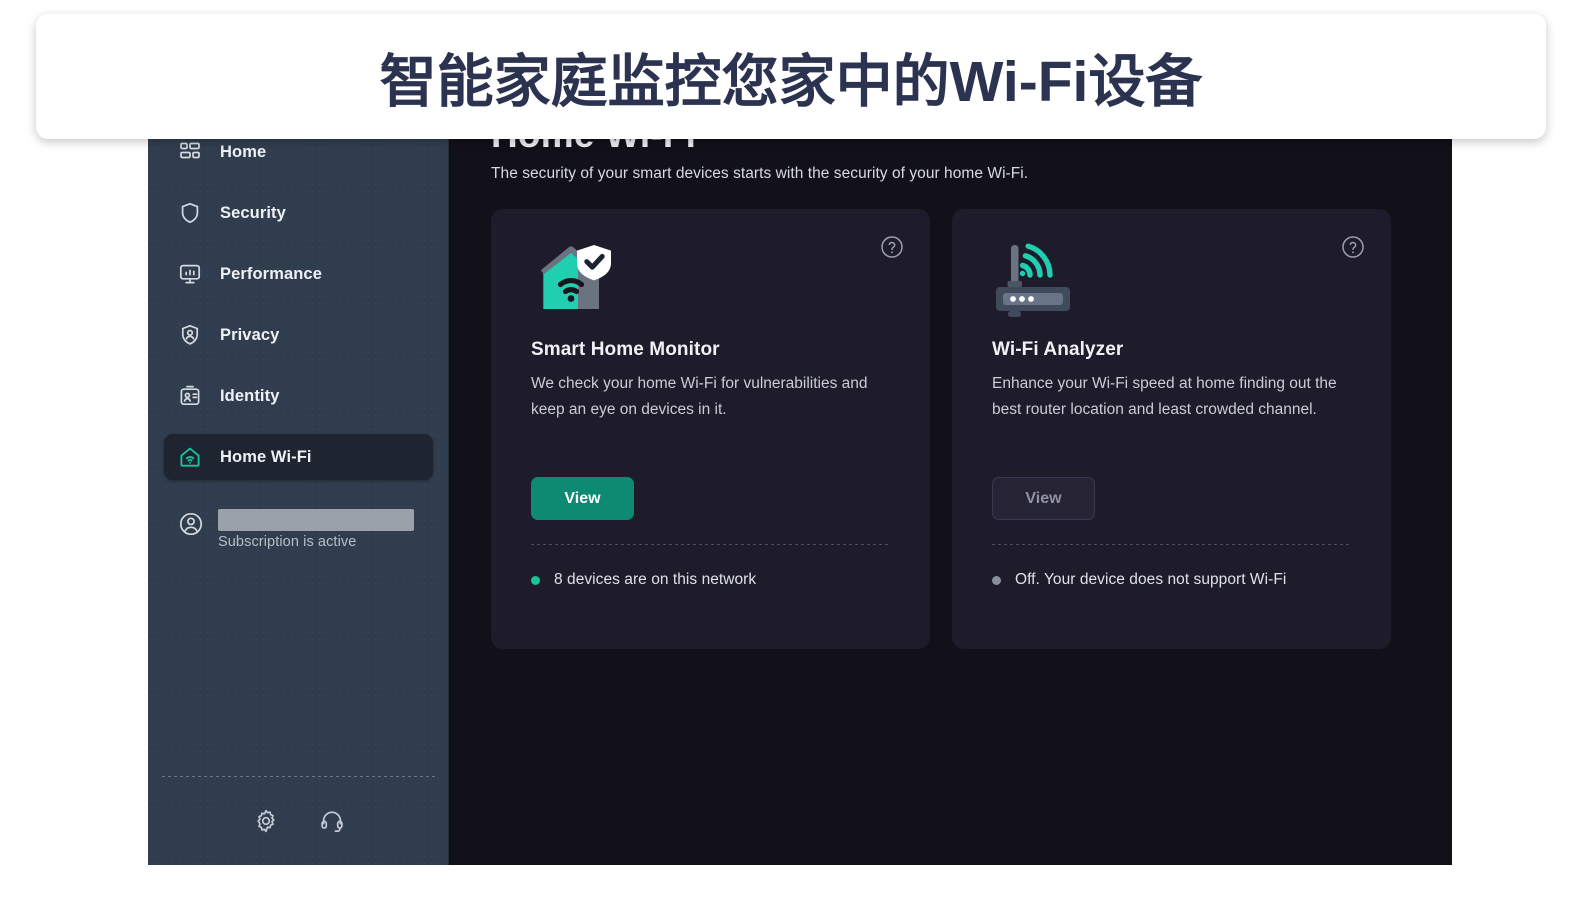 This screenshot has height=897, width=1596. I want to click on sidebar-item-label: Home Wi-Fi, so click(266, 456).